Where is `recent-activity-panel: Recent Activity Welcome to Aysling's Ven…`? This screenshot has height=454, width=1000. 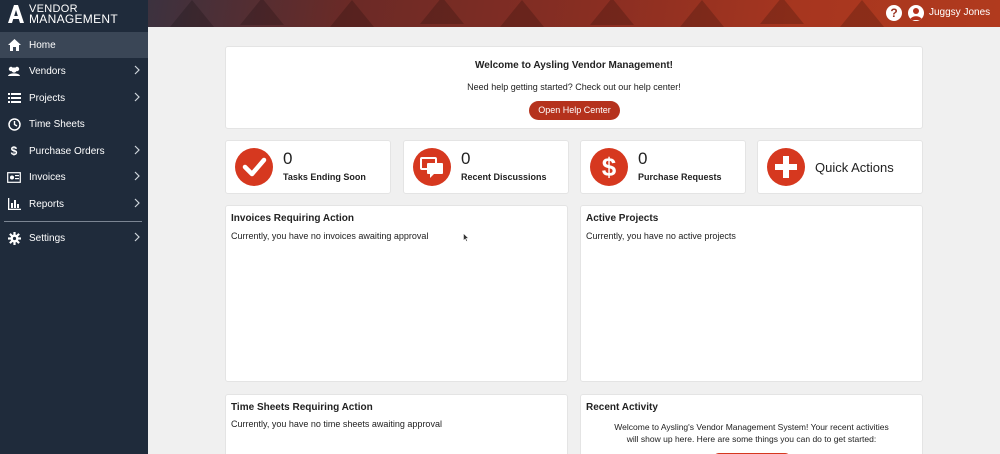
recent-activity-panel: Recent Activity Welcome to Aysling's Ven… is located at coordinates (751, 424).